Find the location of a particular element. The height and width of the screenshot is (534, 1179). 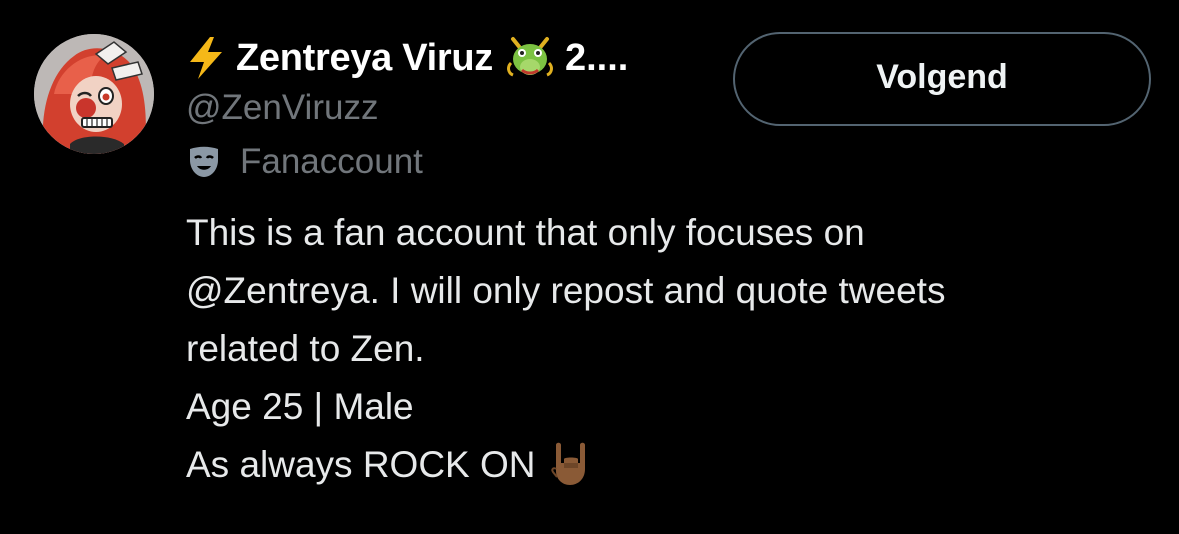

bio-line: related to Zen. is located at coordinates (305, 348).